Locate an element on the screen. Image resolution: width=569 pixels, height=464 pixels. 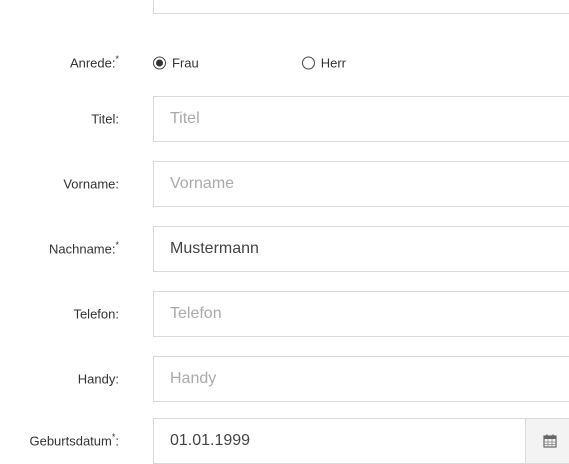
first-name-label: Vorname: is located at coordinates (91, 184).